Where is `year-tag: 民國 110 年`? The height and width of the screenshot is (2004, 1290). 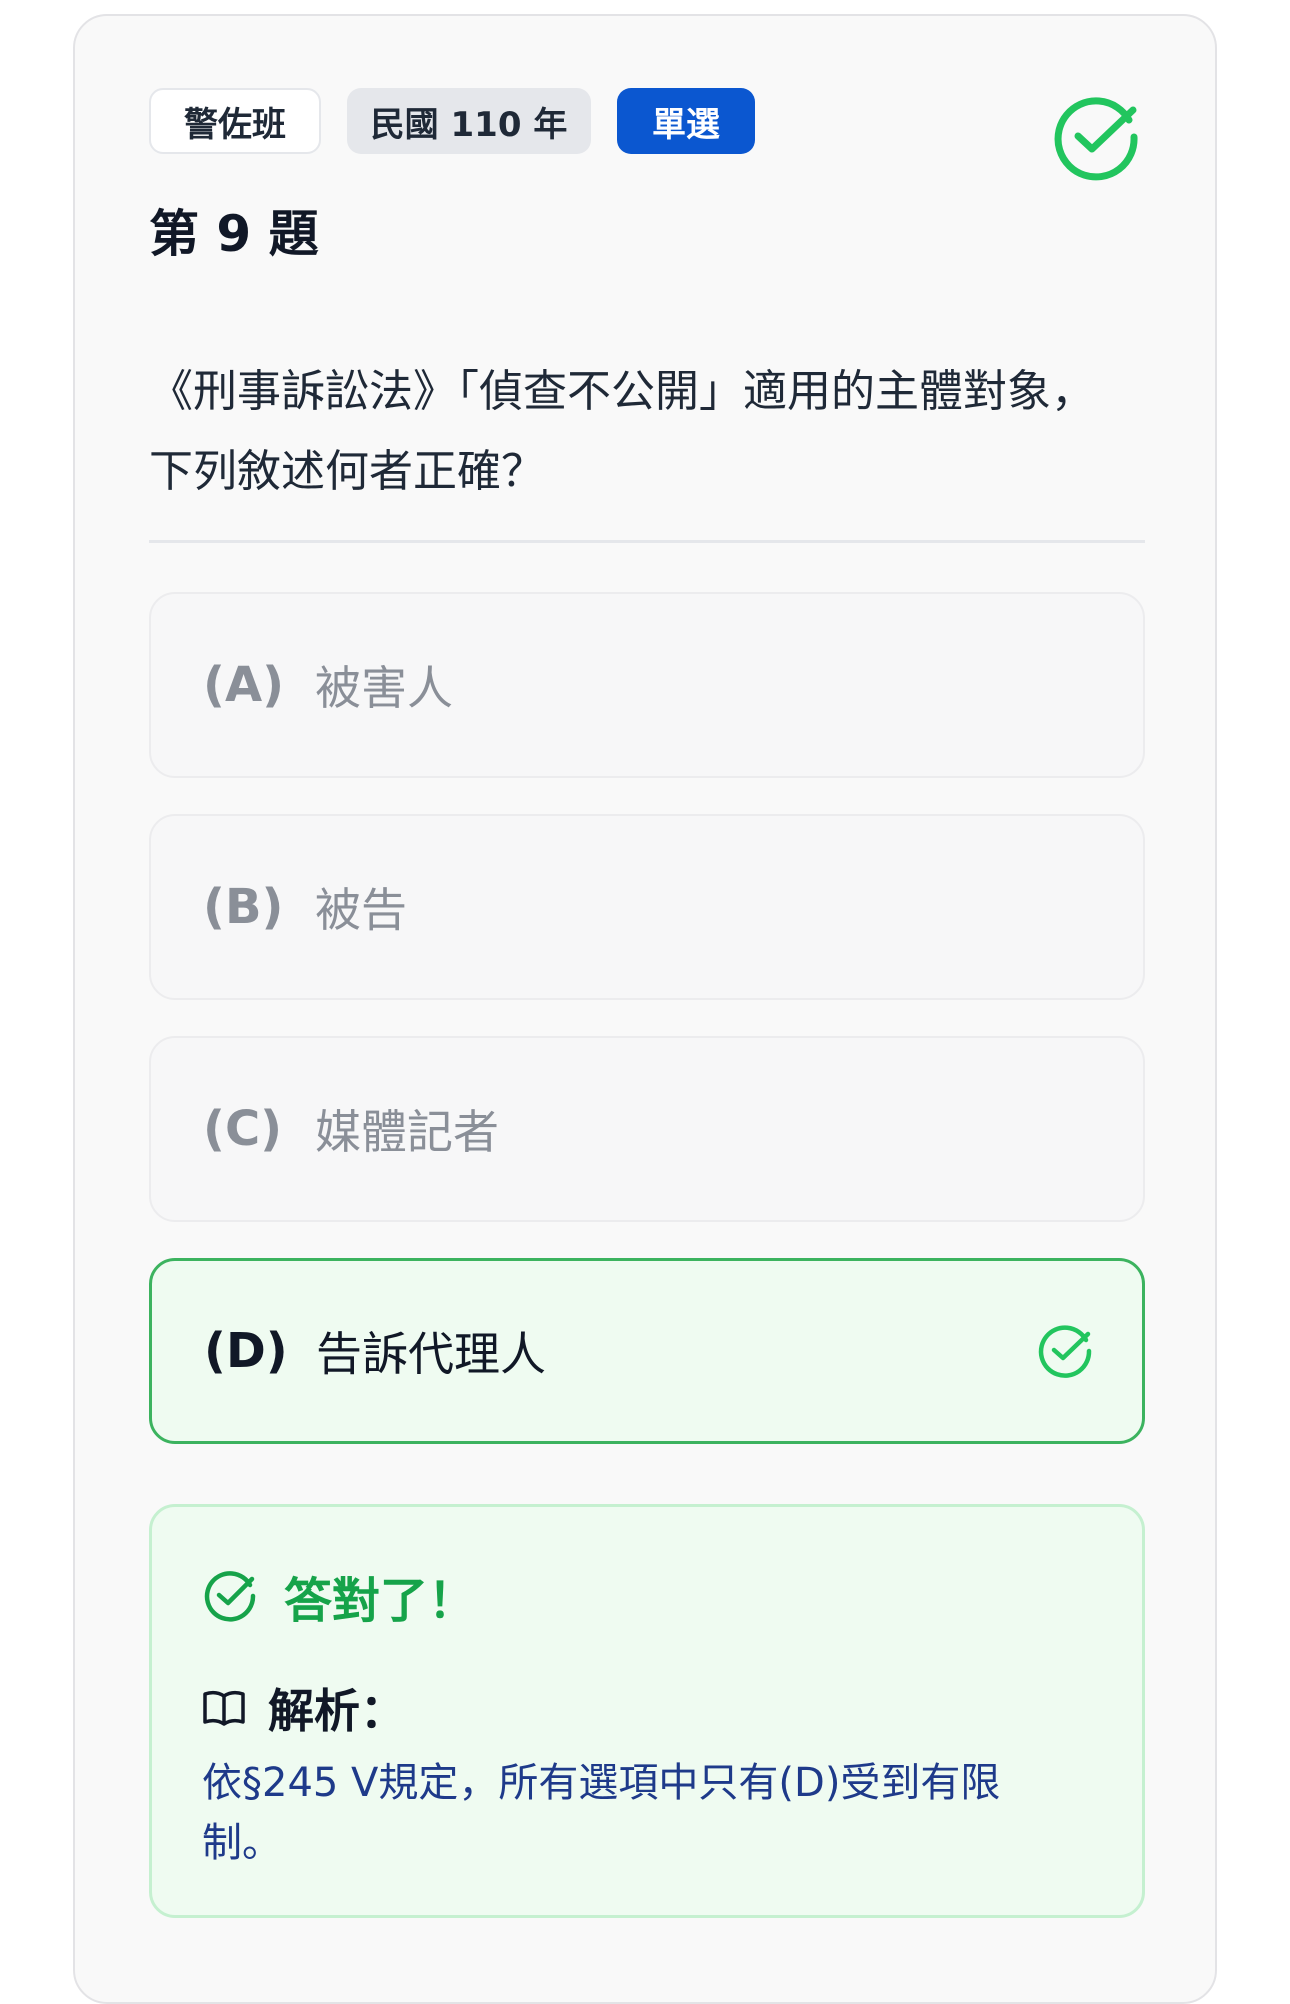
year-tag: 民國 110 年 is located at coordinates (469, 121).